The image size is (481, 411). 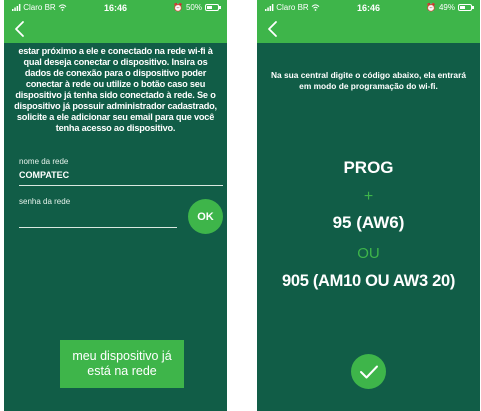 What do you see at coordinates (122, 364) in the screenshot?
I see `device-already-connected-button: meu dispositivo já está na rede` at bounding box center [122, 364].